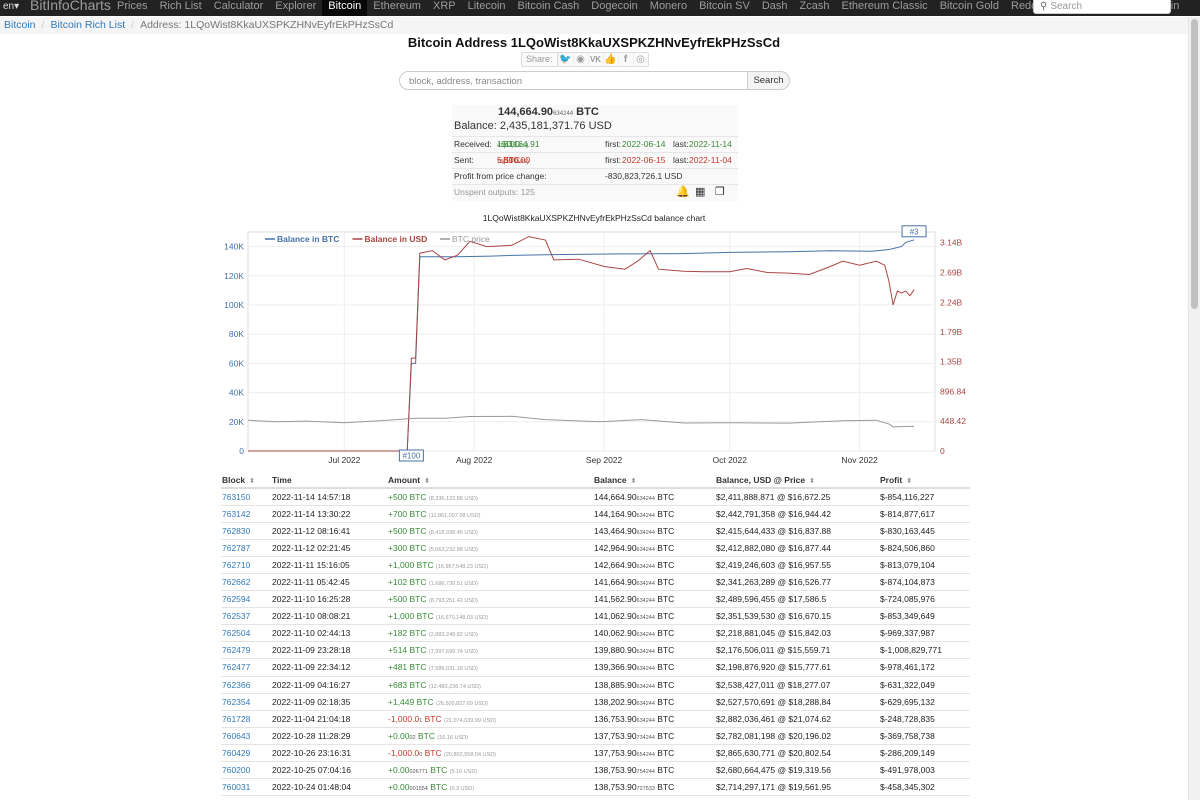  Describe the element at coordinates (295, 8) in the screenshot. I see `nav-item-explorer: Explorer` at that location.